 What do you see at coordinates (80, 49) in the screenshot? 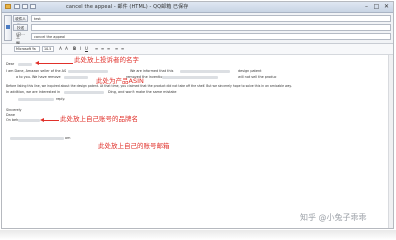
I see `italic-button: I` at bounding box center [80, 49].